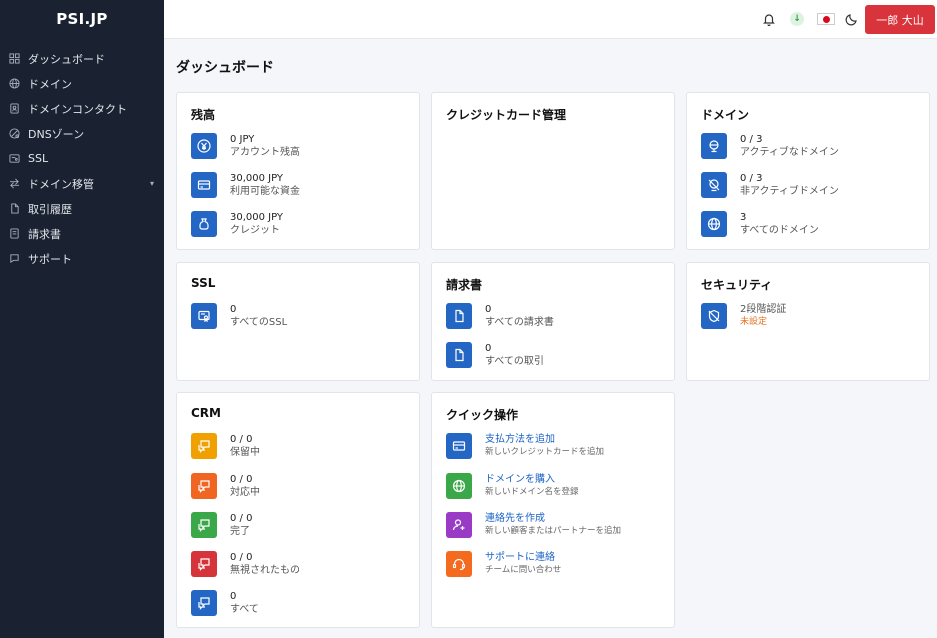  Describe the element at coordinates (737, 285) in the screenshot. I see `card-title: セキュリティ` at that location.